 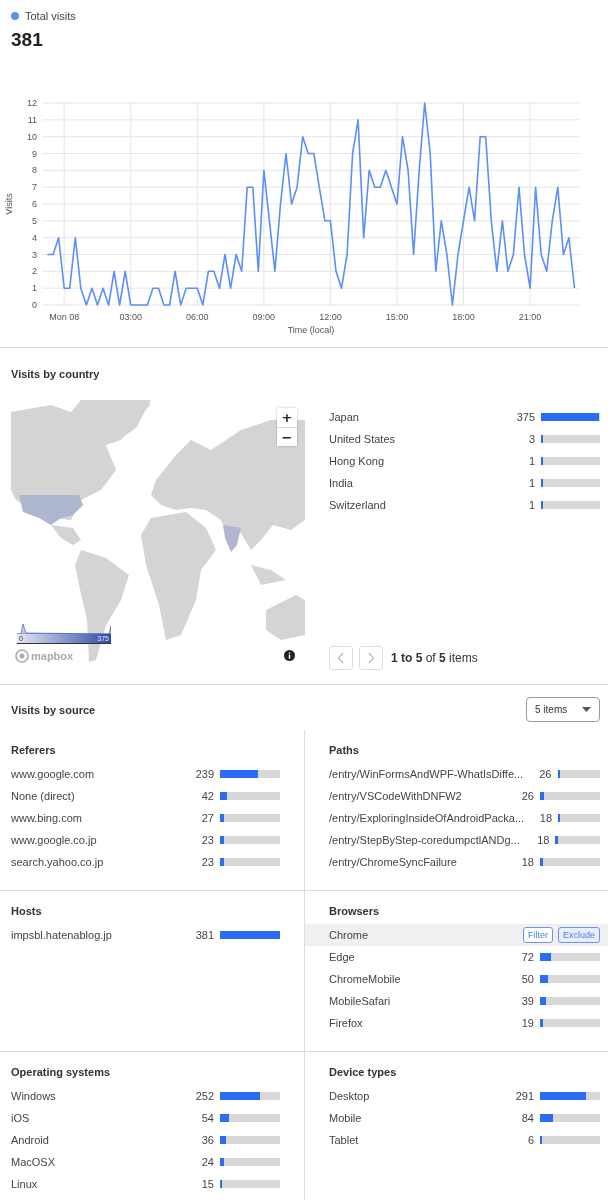 What do you see at coordinates (527, 979) in the screenshot?
I see `visit-count: 50` at bounding box center [527, 979].